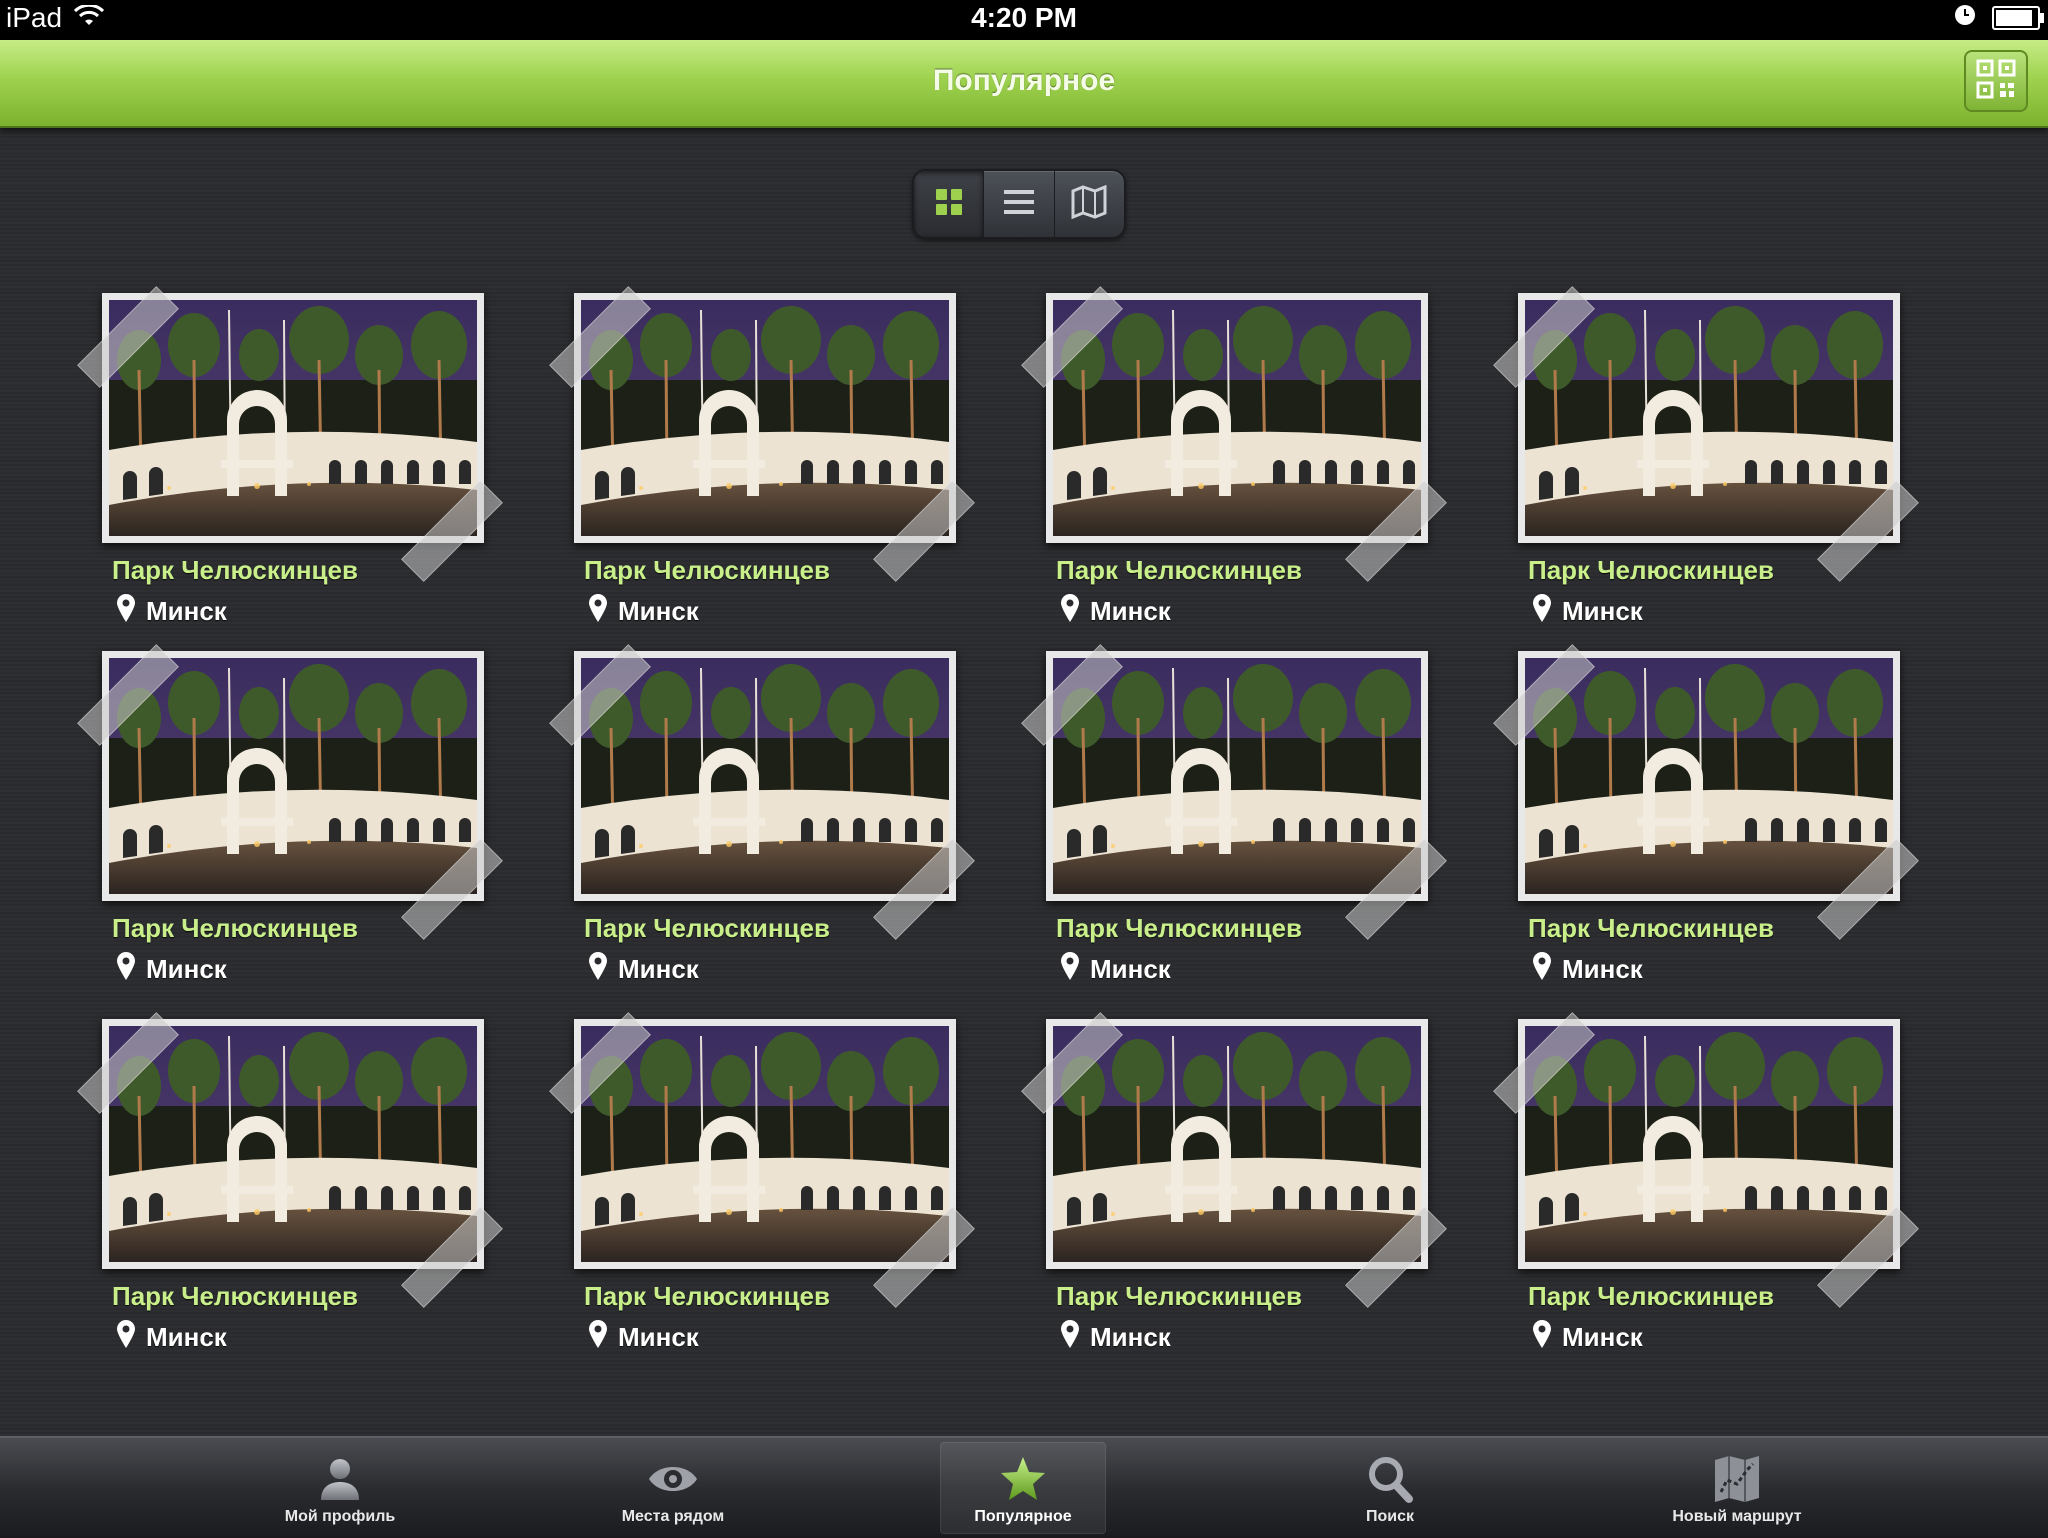 The width and height of the screenshot is (2048, 1538). Describe the element at coordinates (1390, 1479) in the screenshot. I see `search-icon` at that location.